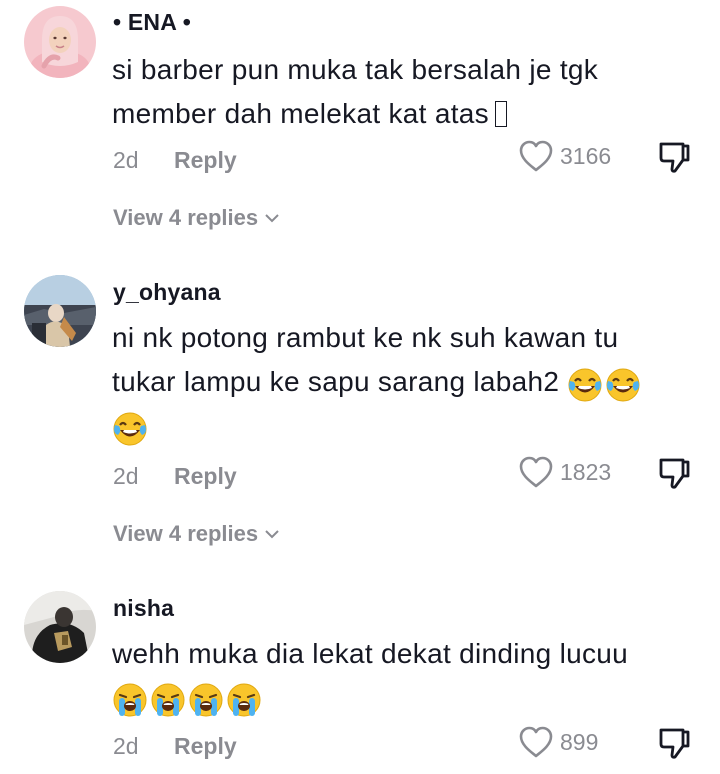 Image resolution: width=720 pixels, height=774 pixels. What do you see at coordinates (365, 337) in the screenshot?
I see `comment-text-line: ni nk potong rambut ke nk suh kawan tu` at bounding box center [365, 337].